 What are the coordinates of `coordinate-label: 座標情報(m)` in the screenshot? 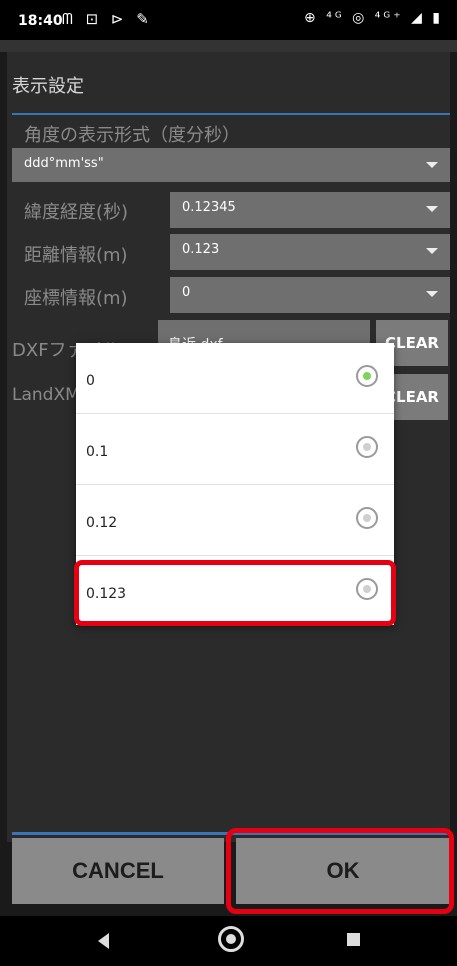 It's located at (76, 298).